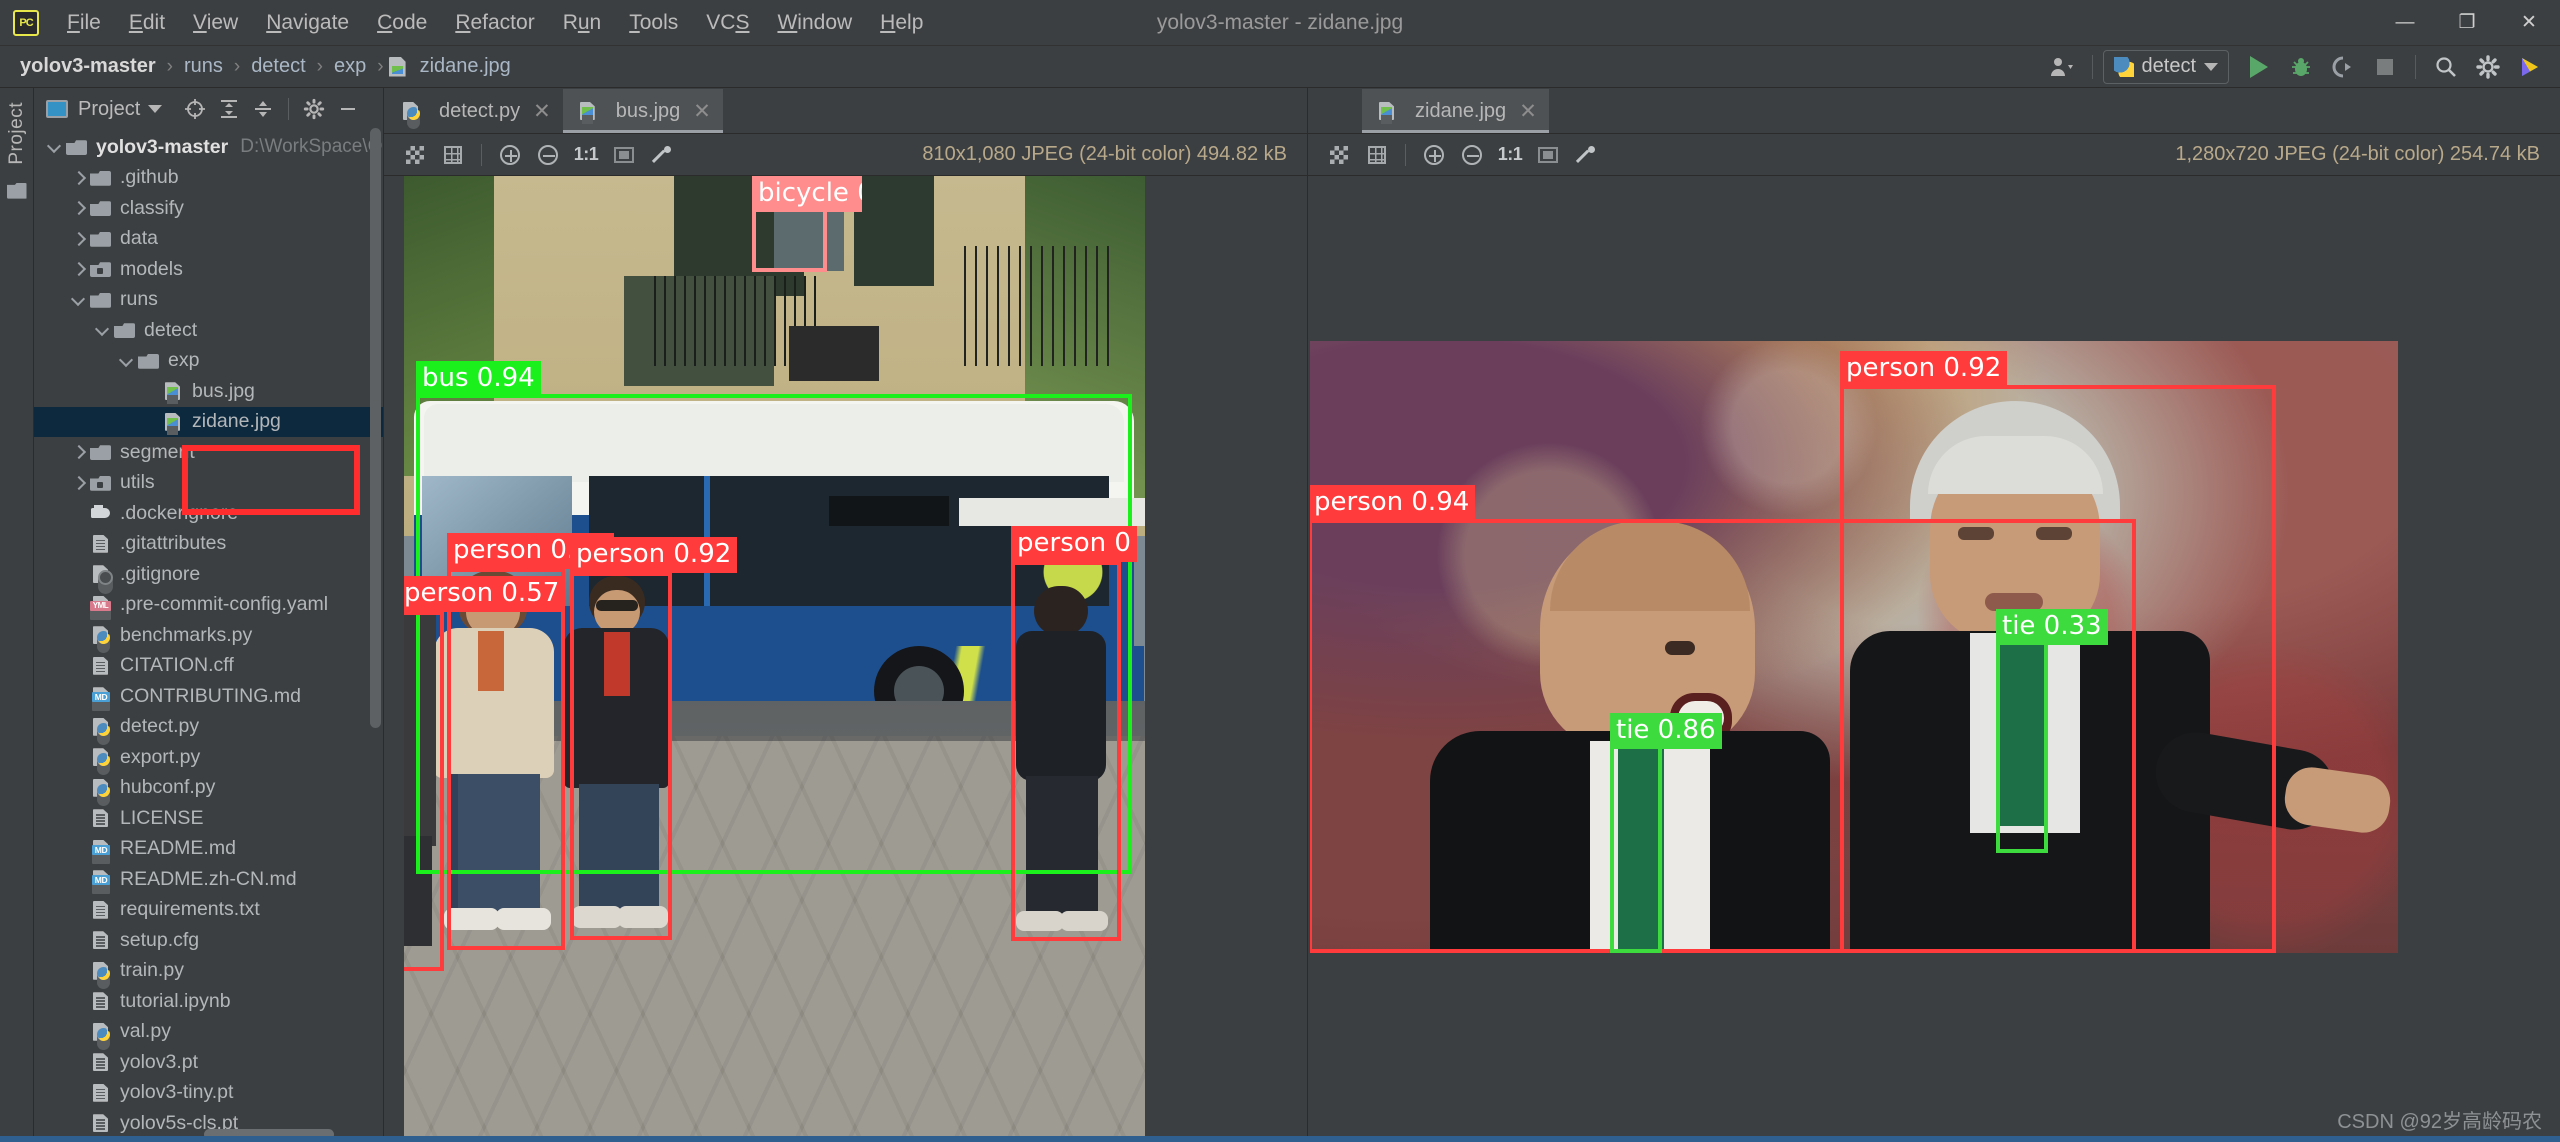 This screenshot has height=1142, width=2560. Describe the element at coordinates (494, 23) in the screenshot. I see `menu-item-refactor: Refactor` at that location.